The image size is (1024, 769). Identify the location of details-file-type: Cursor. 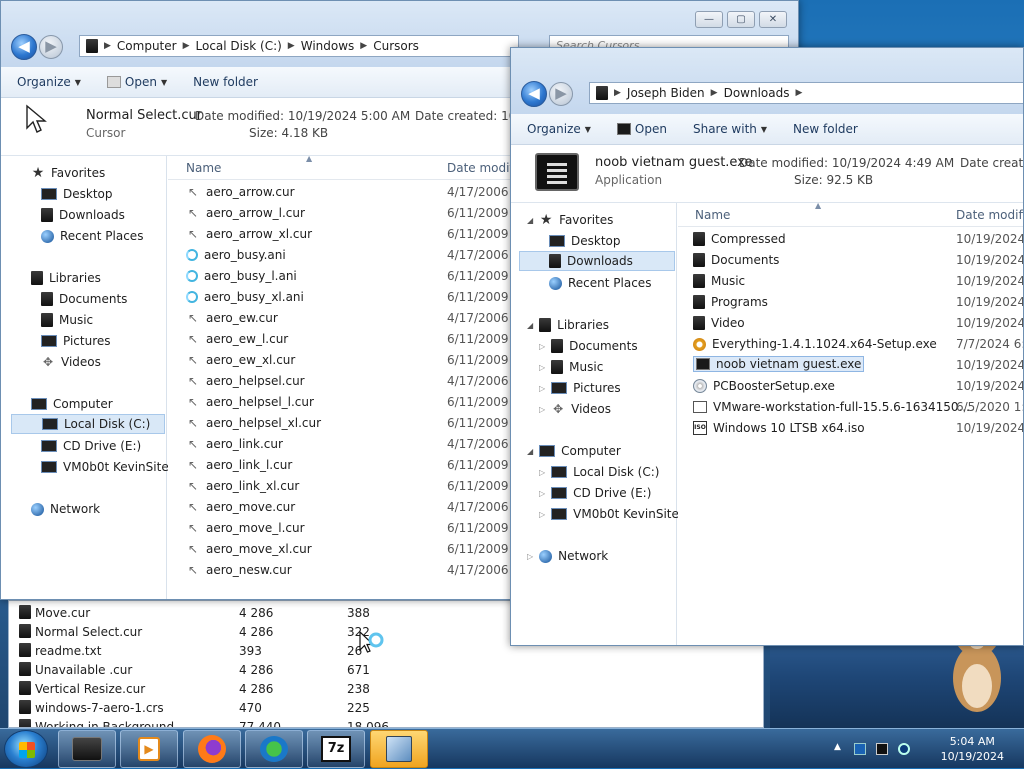
(106, 133).